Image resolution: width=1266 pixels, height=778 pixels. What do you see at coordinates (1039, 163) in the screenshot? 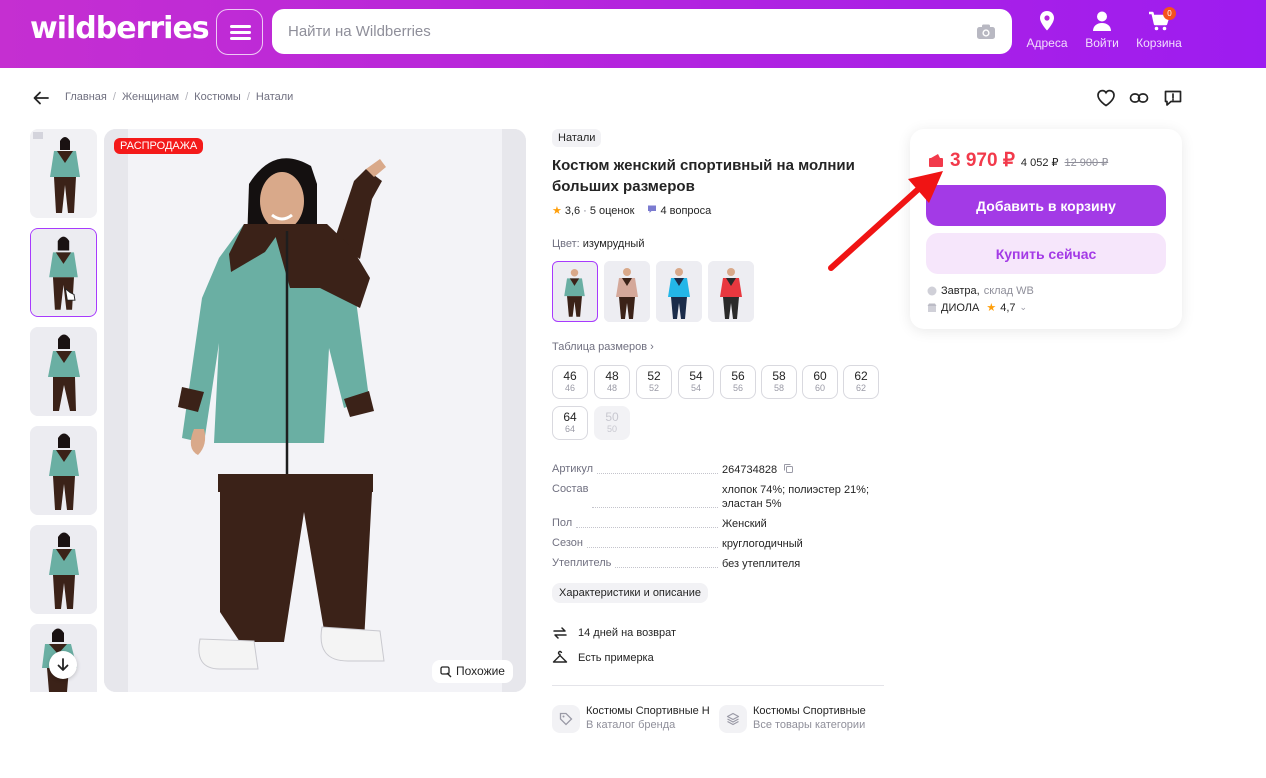
I see `wallet-price: 4 052 ₽` at bounding box center [1039, 163].